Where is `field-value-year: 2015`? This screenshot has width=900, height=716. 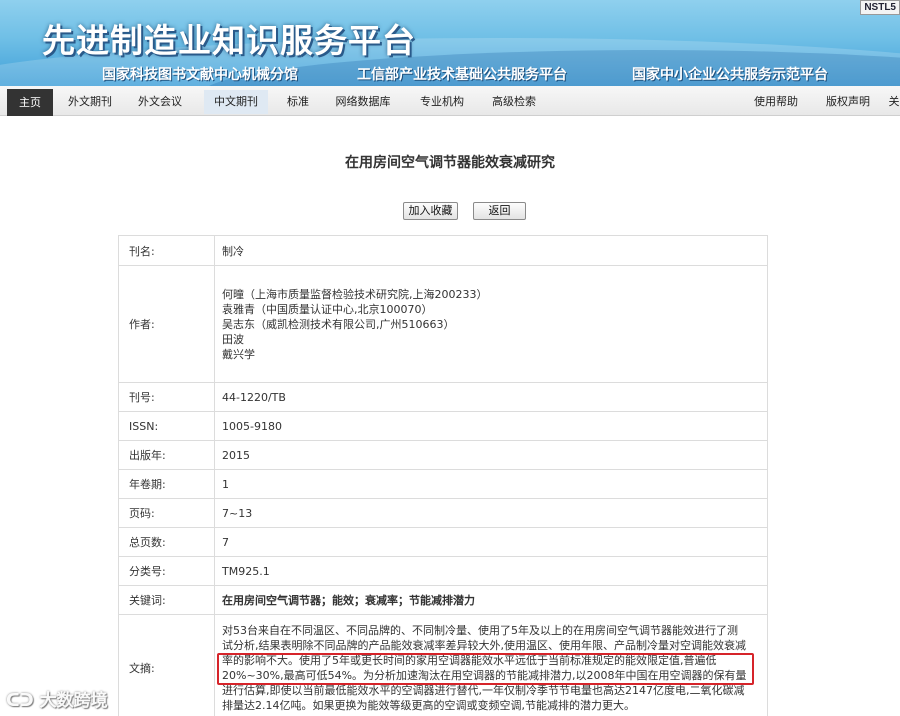
field-value-year: 2015 is located at coordinates (491, 455).